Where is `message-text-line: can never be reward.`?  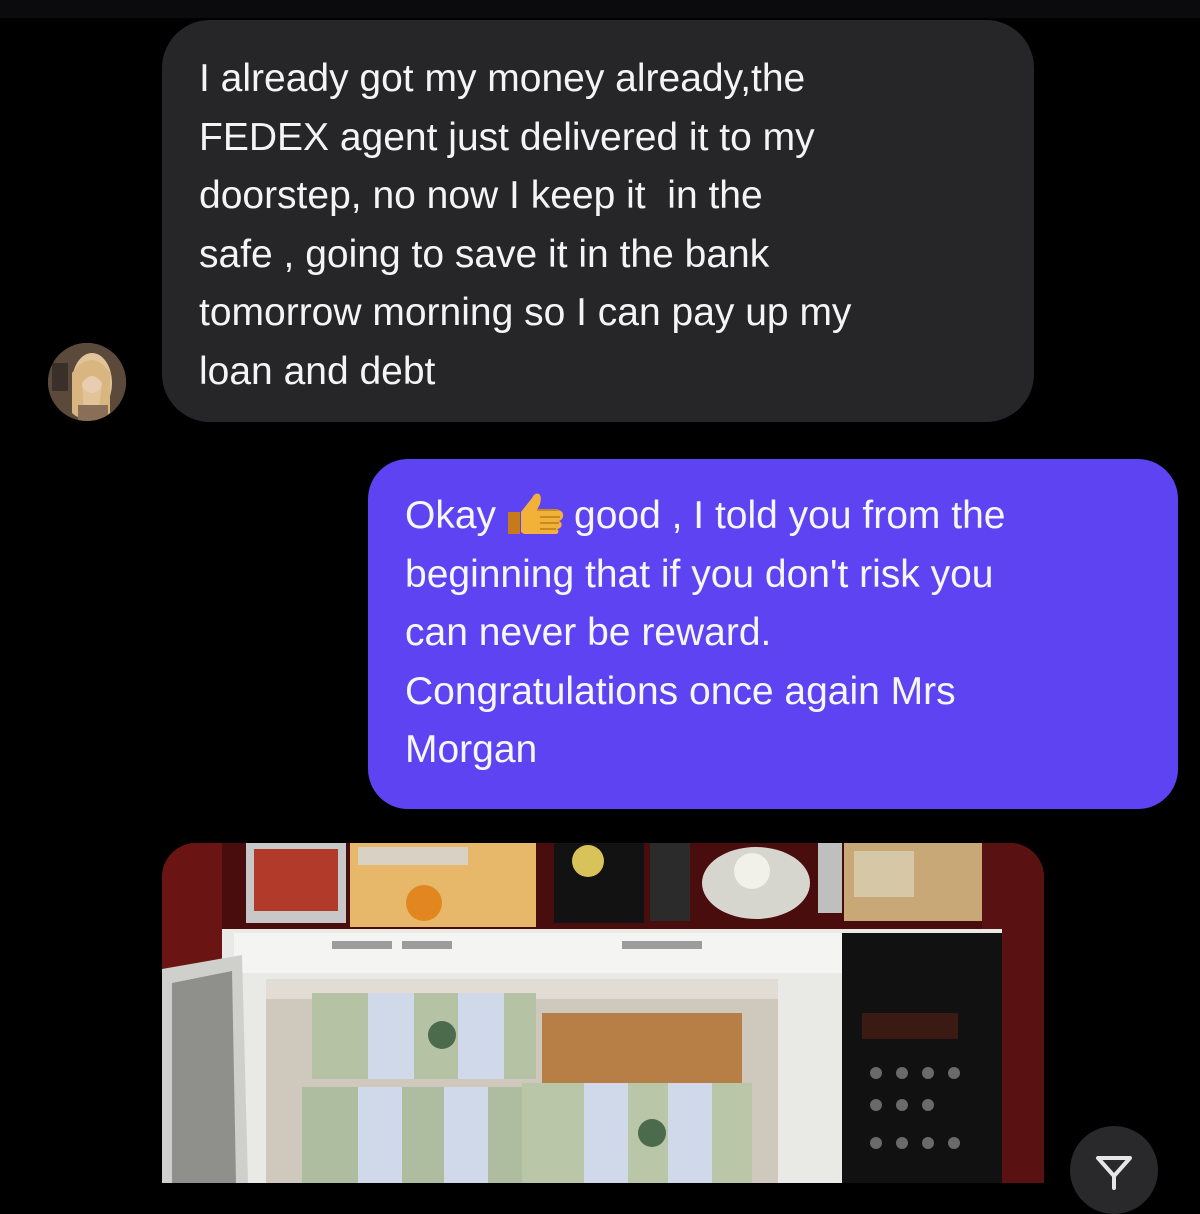
message-text-line: can never be reward. is located at coordinates (588, 632).